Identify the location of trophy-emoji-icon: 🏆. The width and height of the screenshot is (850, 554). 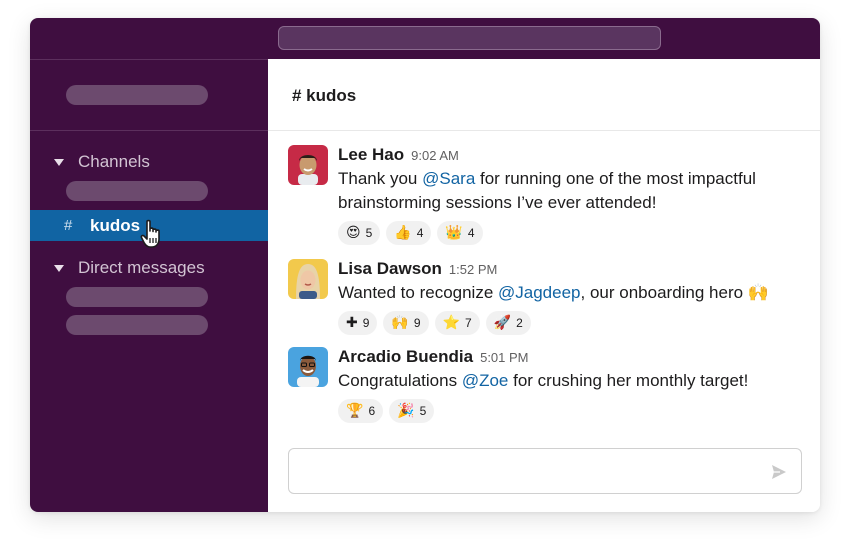
(355, 411).